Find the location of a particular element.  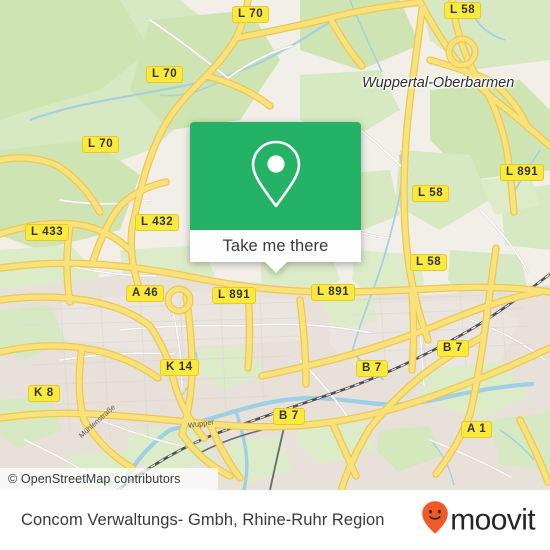

road-shield-a1: A 1 is located at coordinates (477, 429).